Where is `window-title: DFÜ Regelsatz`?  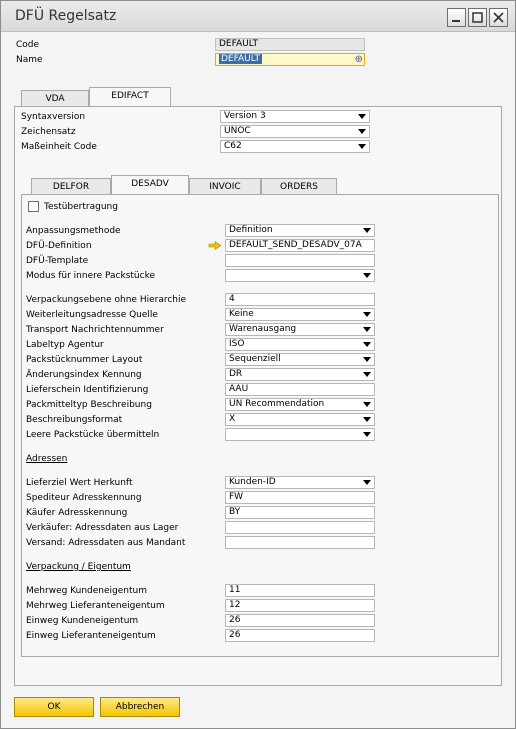 window-title: DFÜ Regelsatz is located at coordinates (66, 16).